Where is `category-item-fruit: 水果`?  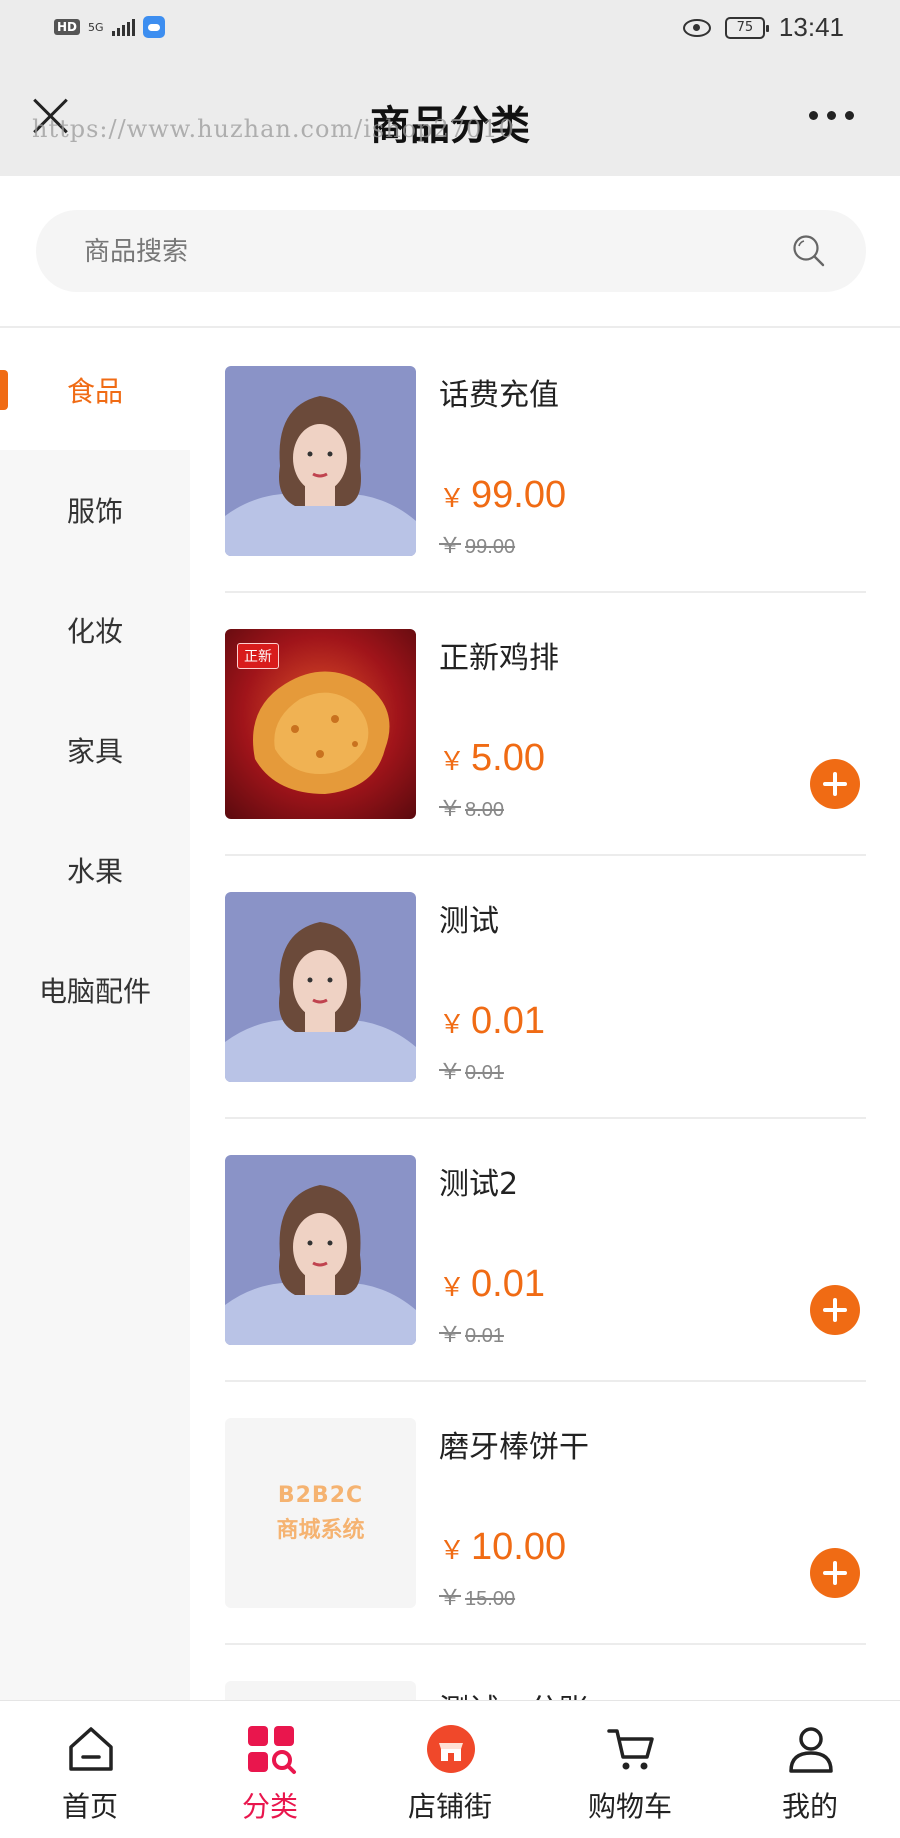 category-item-fruit: 水果 is located at coordinates (95, 870).